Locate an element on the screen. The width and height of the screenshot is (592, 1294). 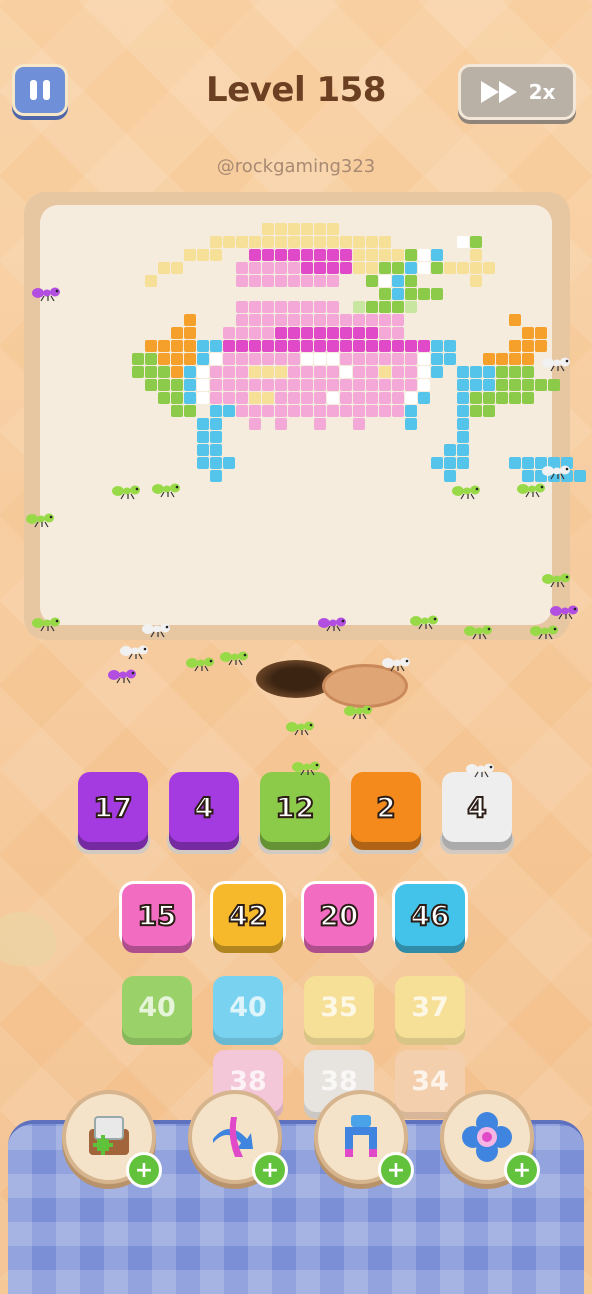
speed-toggle-button: 2x is located at coordinates (517, 92).